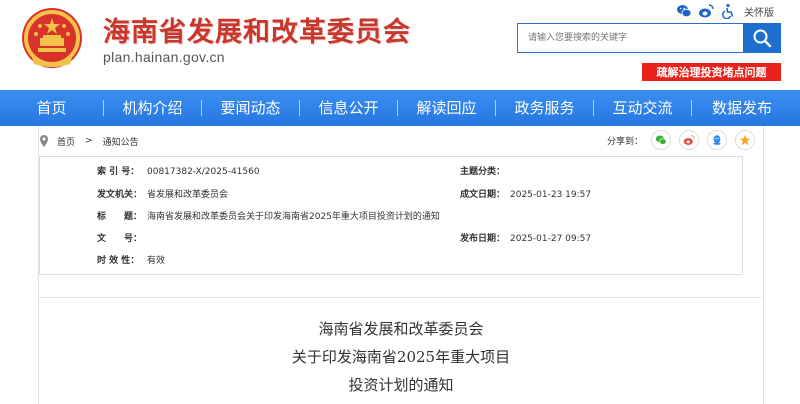  I want to click on share-bar: 分享到：, so click(681, 140).